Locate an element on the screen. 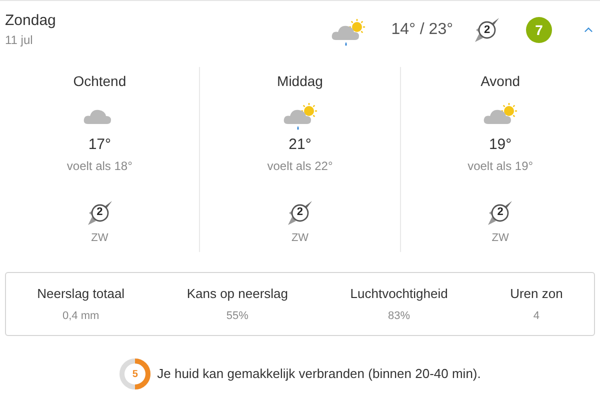 Image resolution: width=600 pixels, height=403 pixels. stat-label: Luchtvochtigheid is located at coordinates (399, 294).